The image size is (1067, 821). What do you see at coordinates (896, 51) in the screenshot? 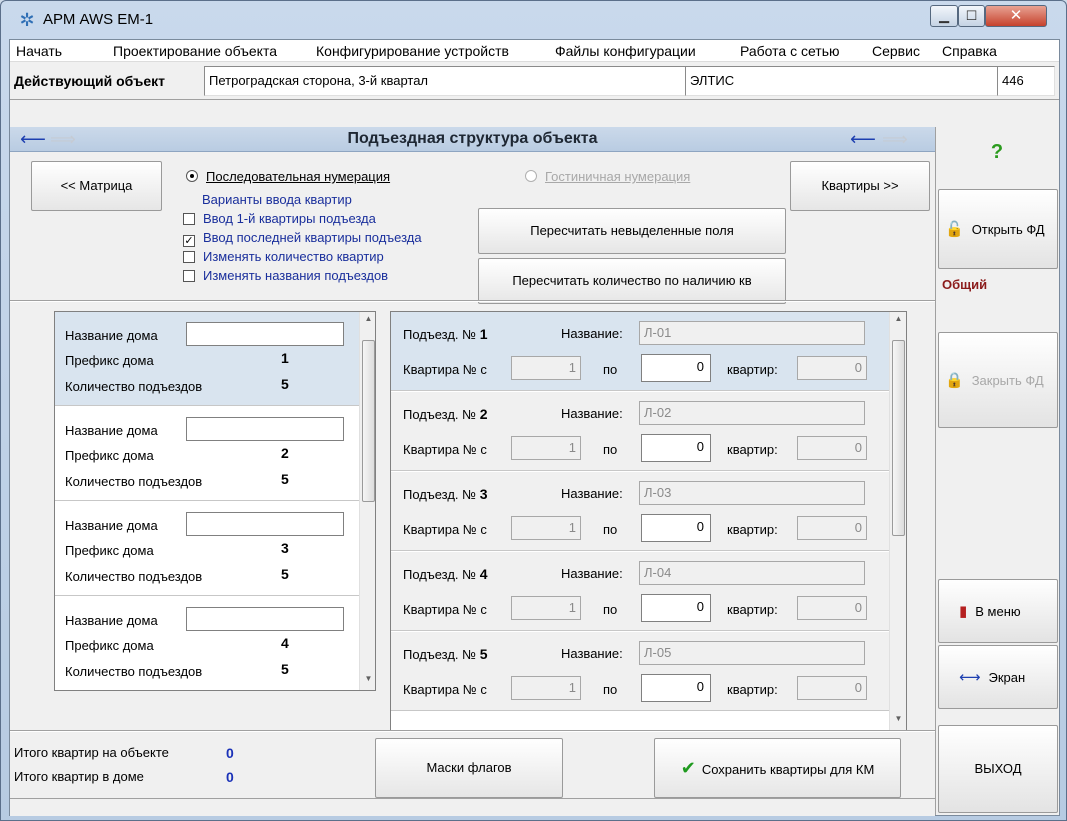
I see `menu-service: Сервис` at bounding box center [896, 51].